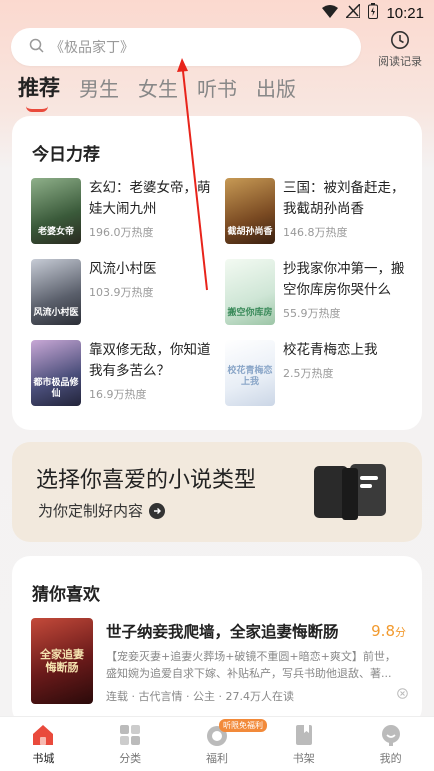  I want to click on tab-female: 女生, so click(158, 87).